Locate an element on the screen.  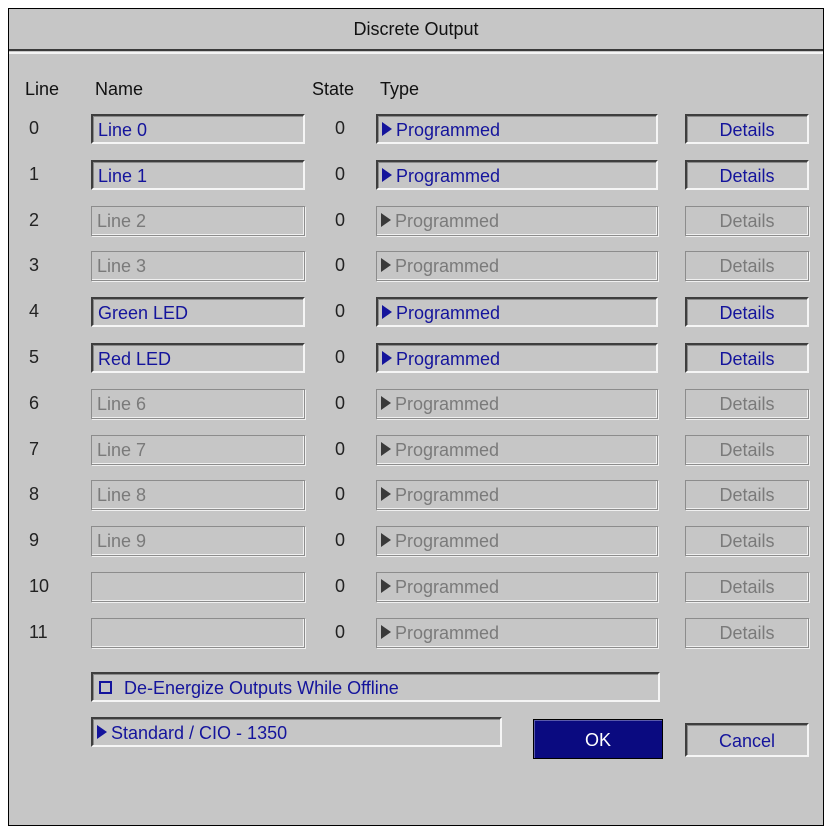
line-name-field: Line 3 is located at coordinates (198, 266).